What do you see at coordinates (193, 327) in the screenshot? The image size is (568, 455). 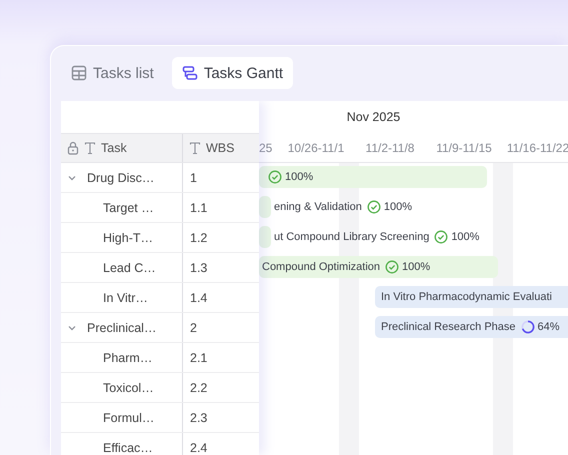 I see `wbs-number: 2` at bounding box center [193, 327].